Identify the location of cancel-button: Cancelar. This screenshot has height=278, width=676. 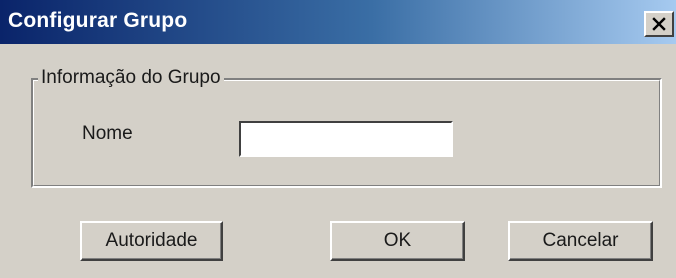
(580, 241).